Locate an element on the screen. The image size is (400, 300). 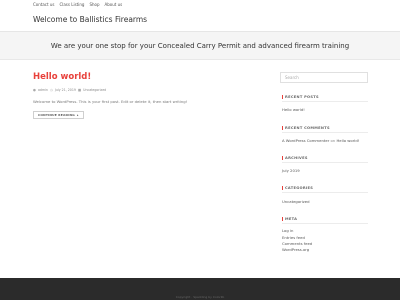
comment-author-link: A WordPress Commenter is located at coordinates (305, 140).